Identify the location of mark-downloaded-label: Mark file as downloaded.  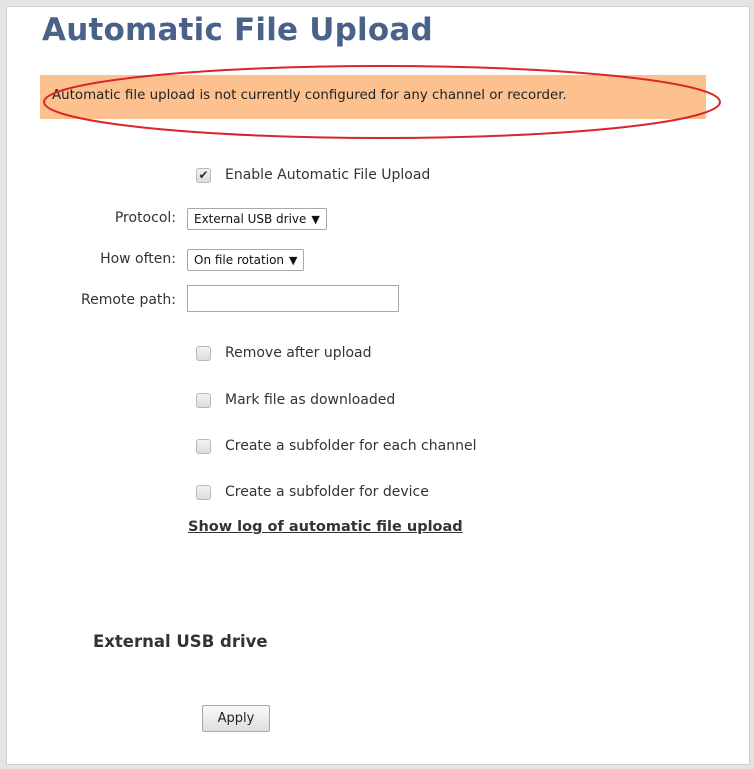
(310, 400).